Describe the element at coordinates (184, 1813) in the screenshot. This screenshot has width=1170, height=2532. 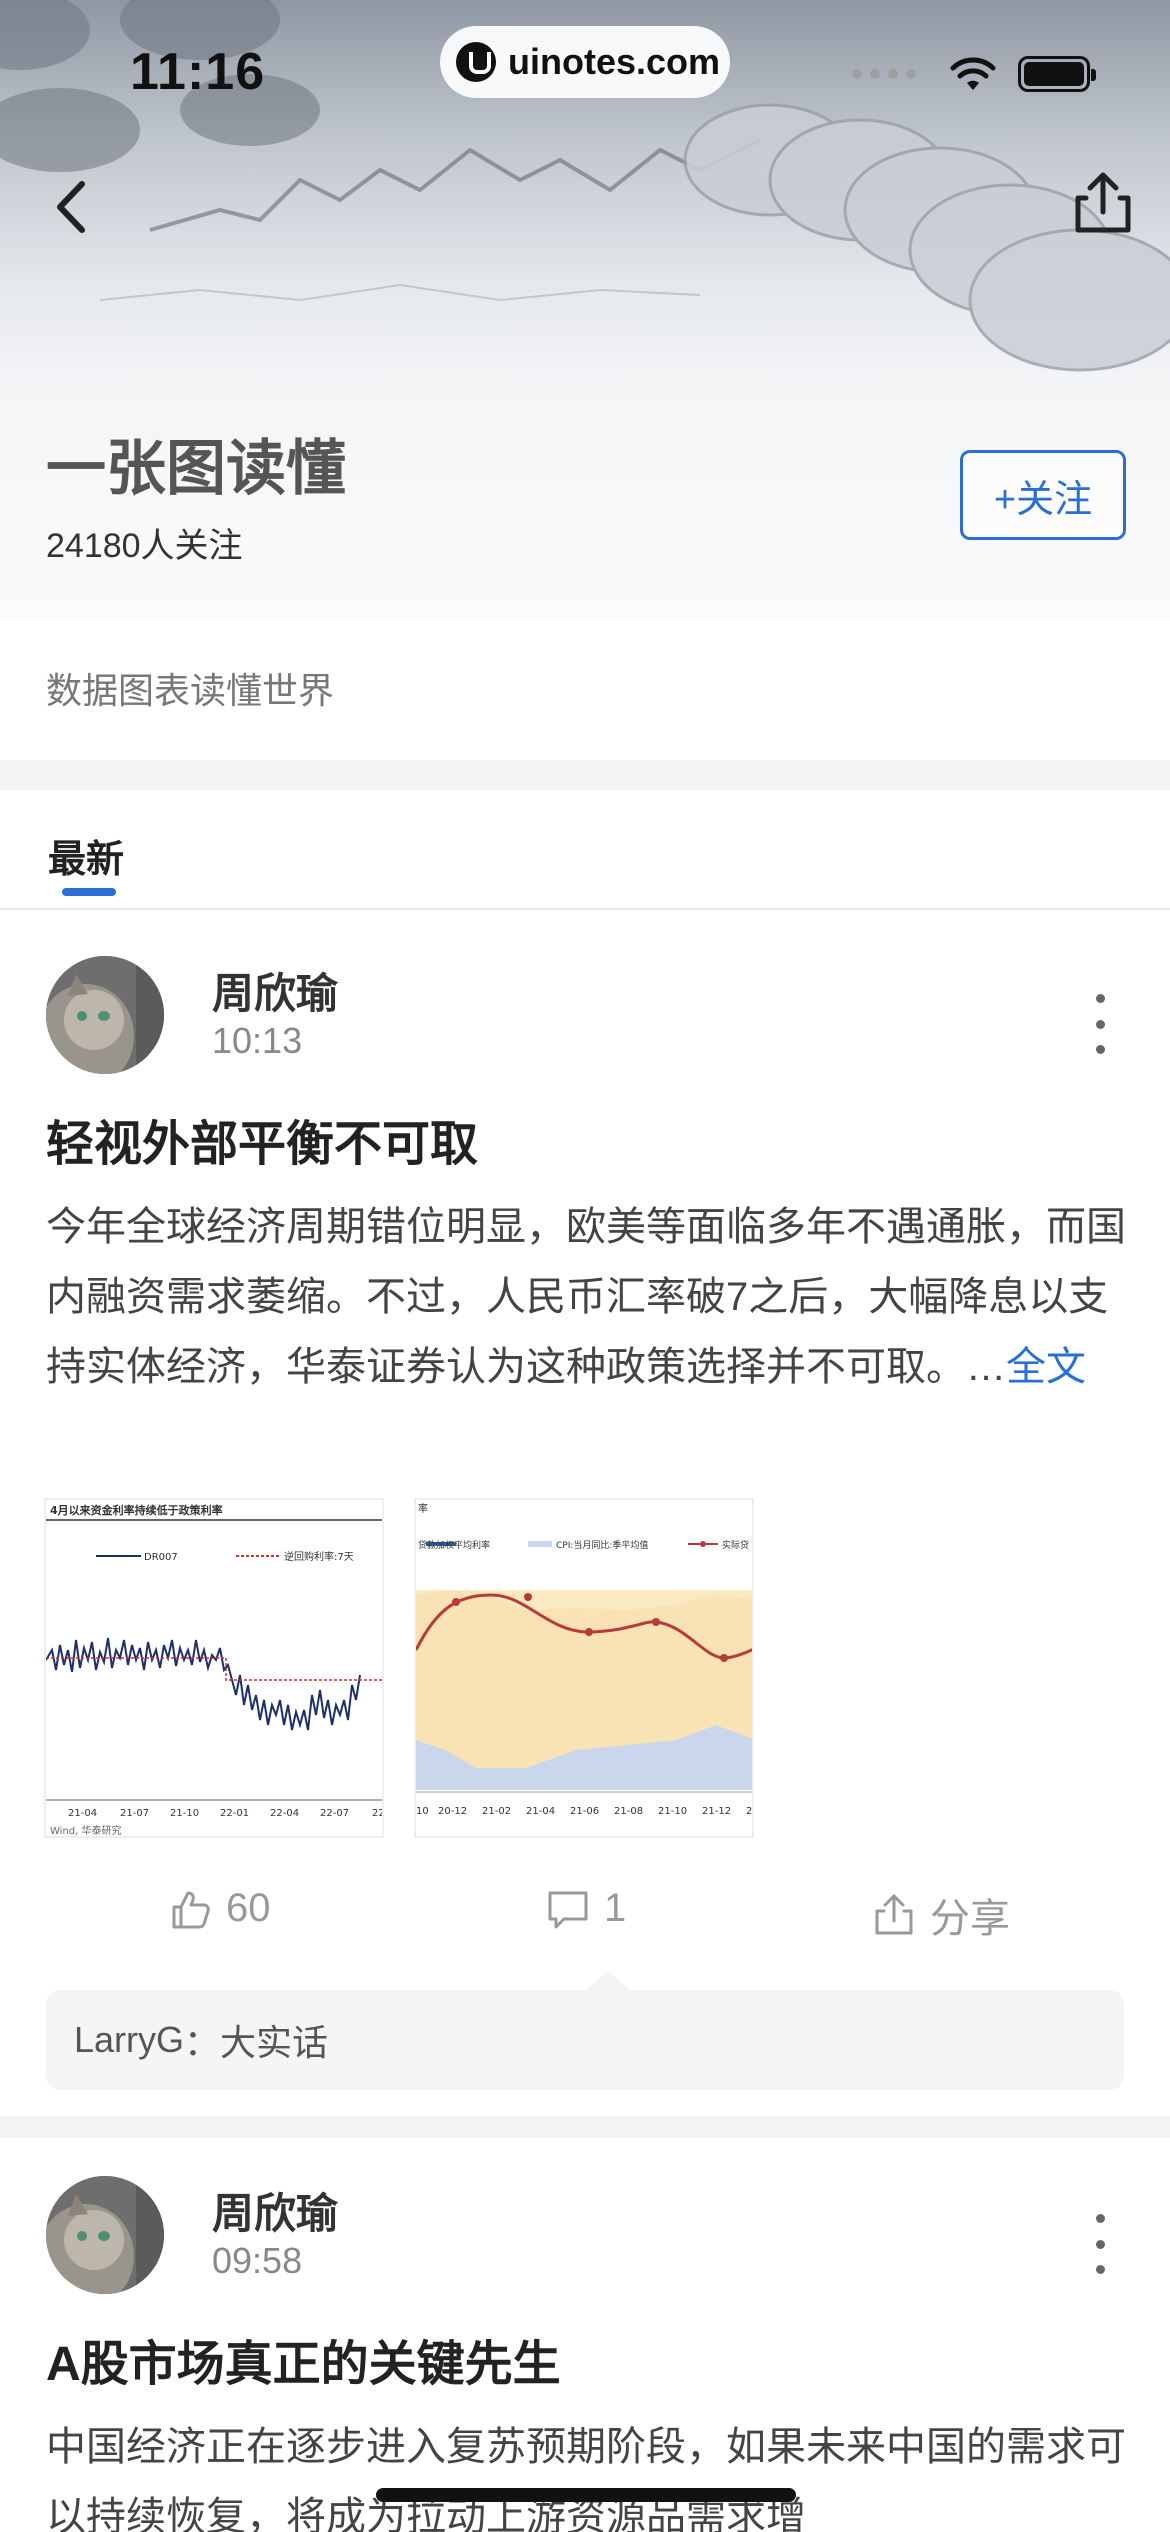
I see `thumb1-xtick: 21-10` at that location.